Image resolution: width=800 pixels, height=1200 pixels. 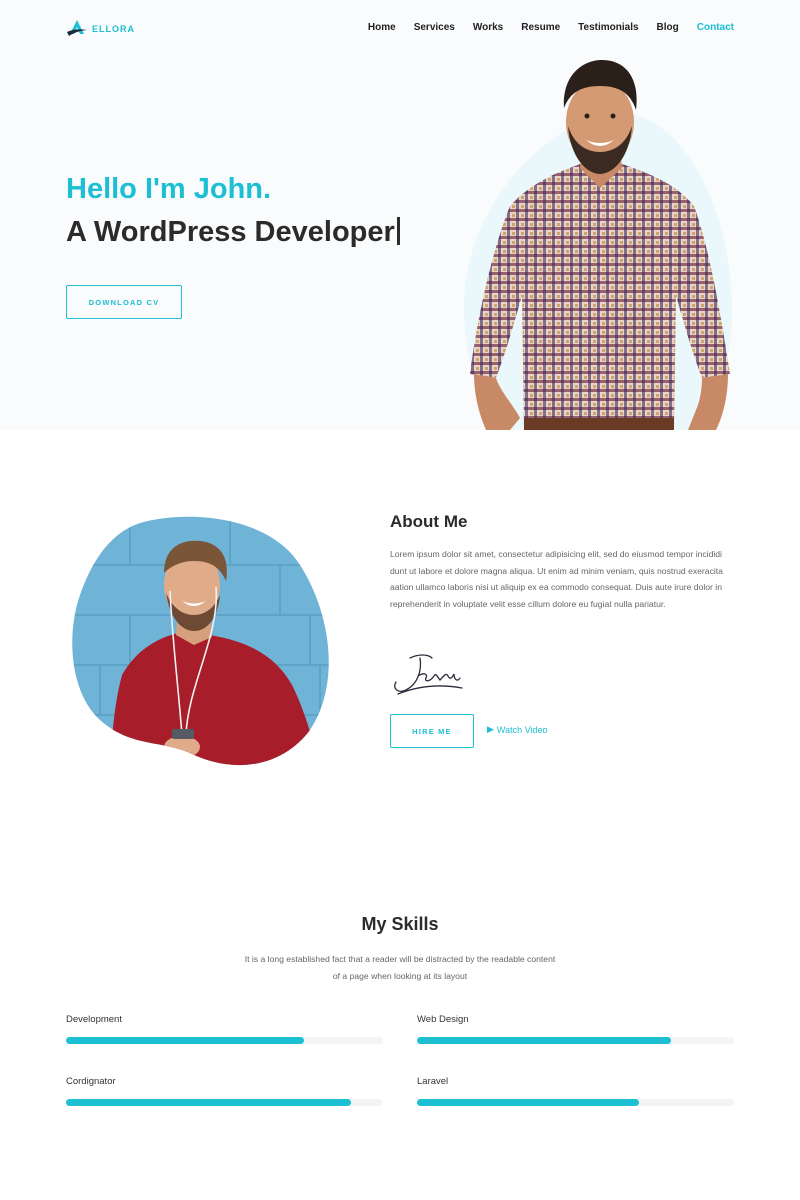 What do you see at coordinates (200, 641) in the screenshot?
I see `about-photo` at bounding box center [200, 641].